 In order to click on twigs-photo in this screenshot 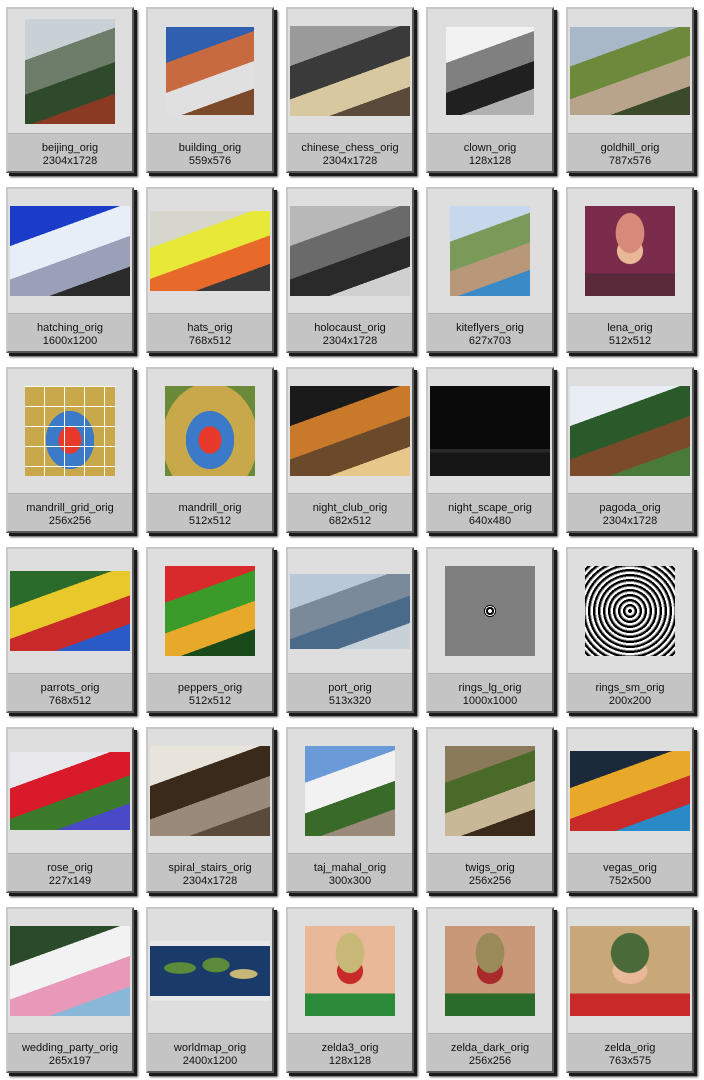, I will do `click(490, 791)`.